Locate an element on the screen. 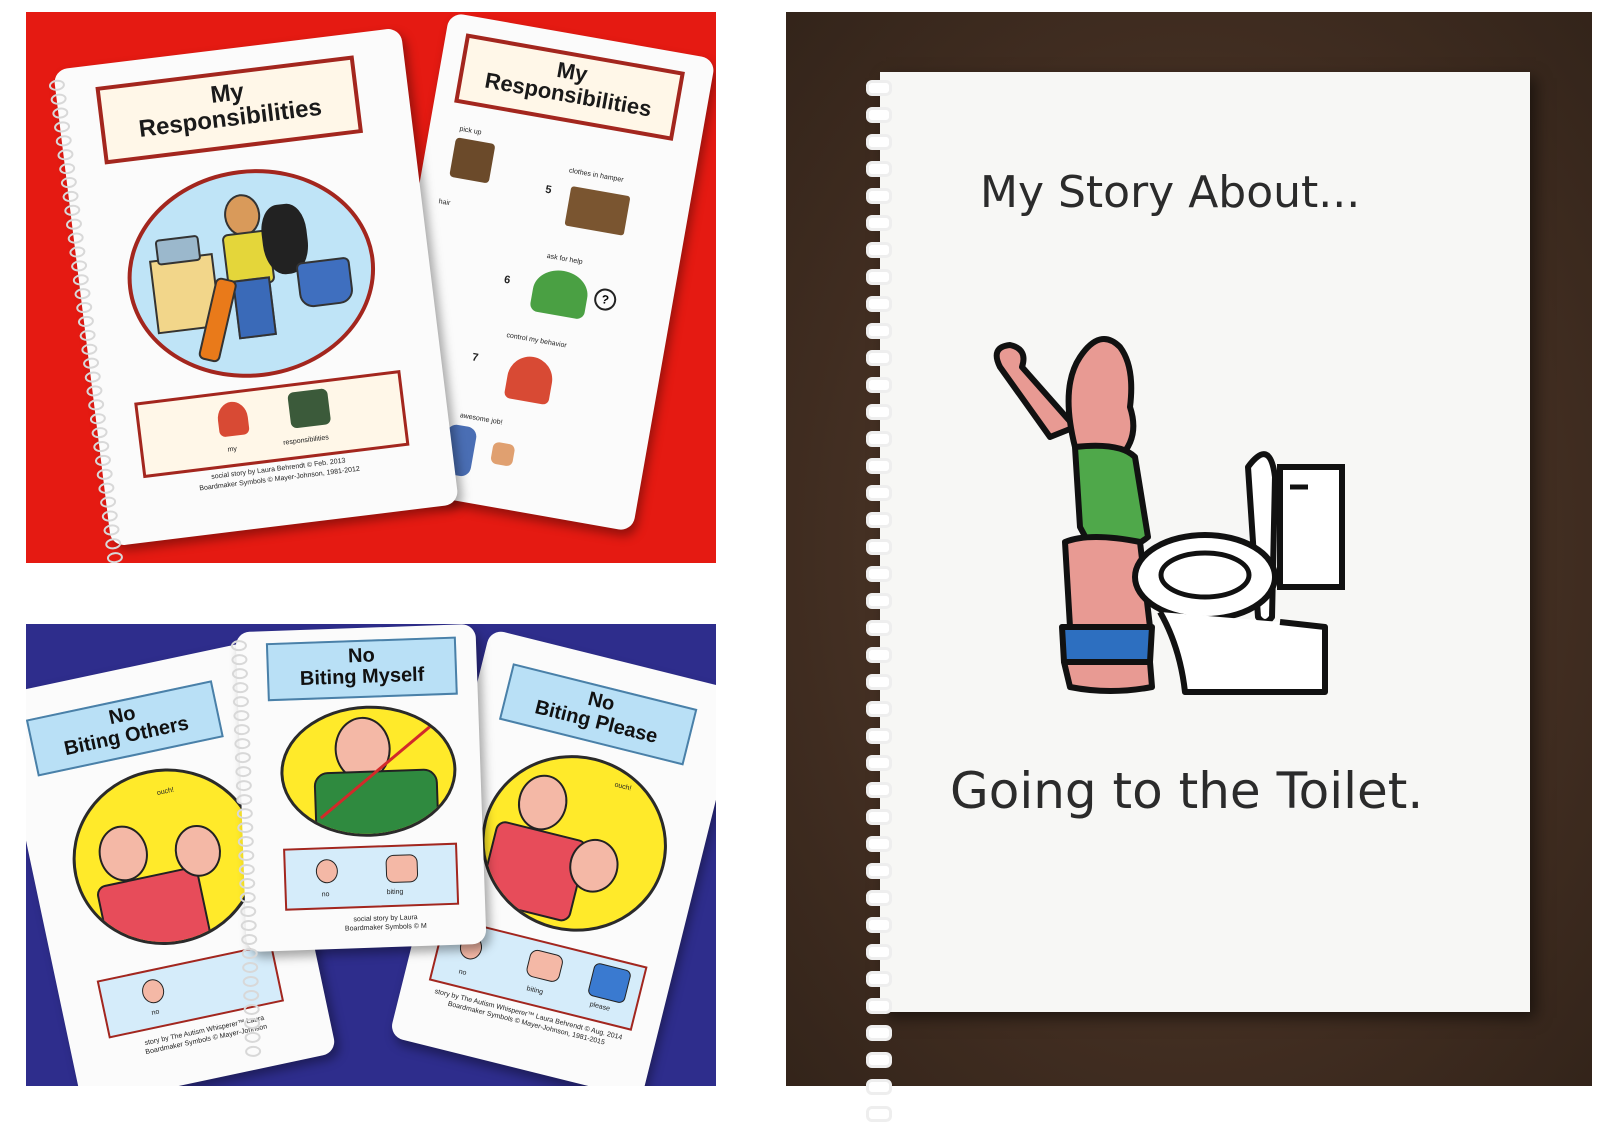  child-arm-self is located at coordinates (376, 804).